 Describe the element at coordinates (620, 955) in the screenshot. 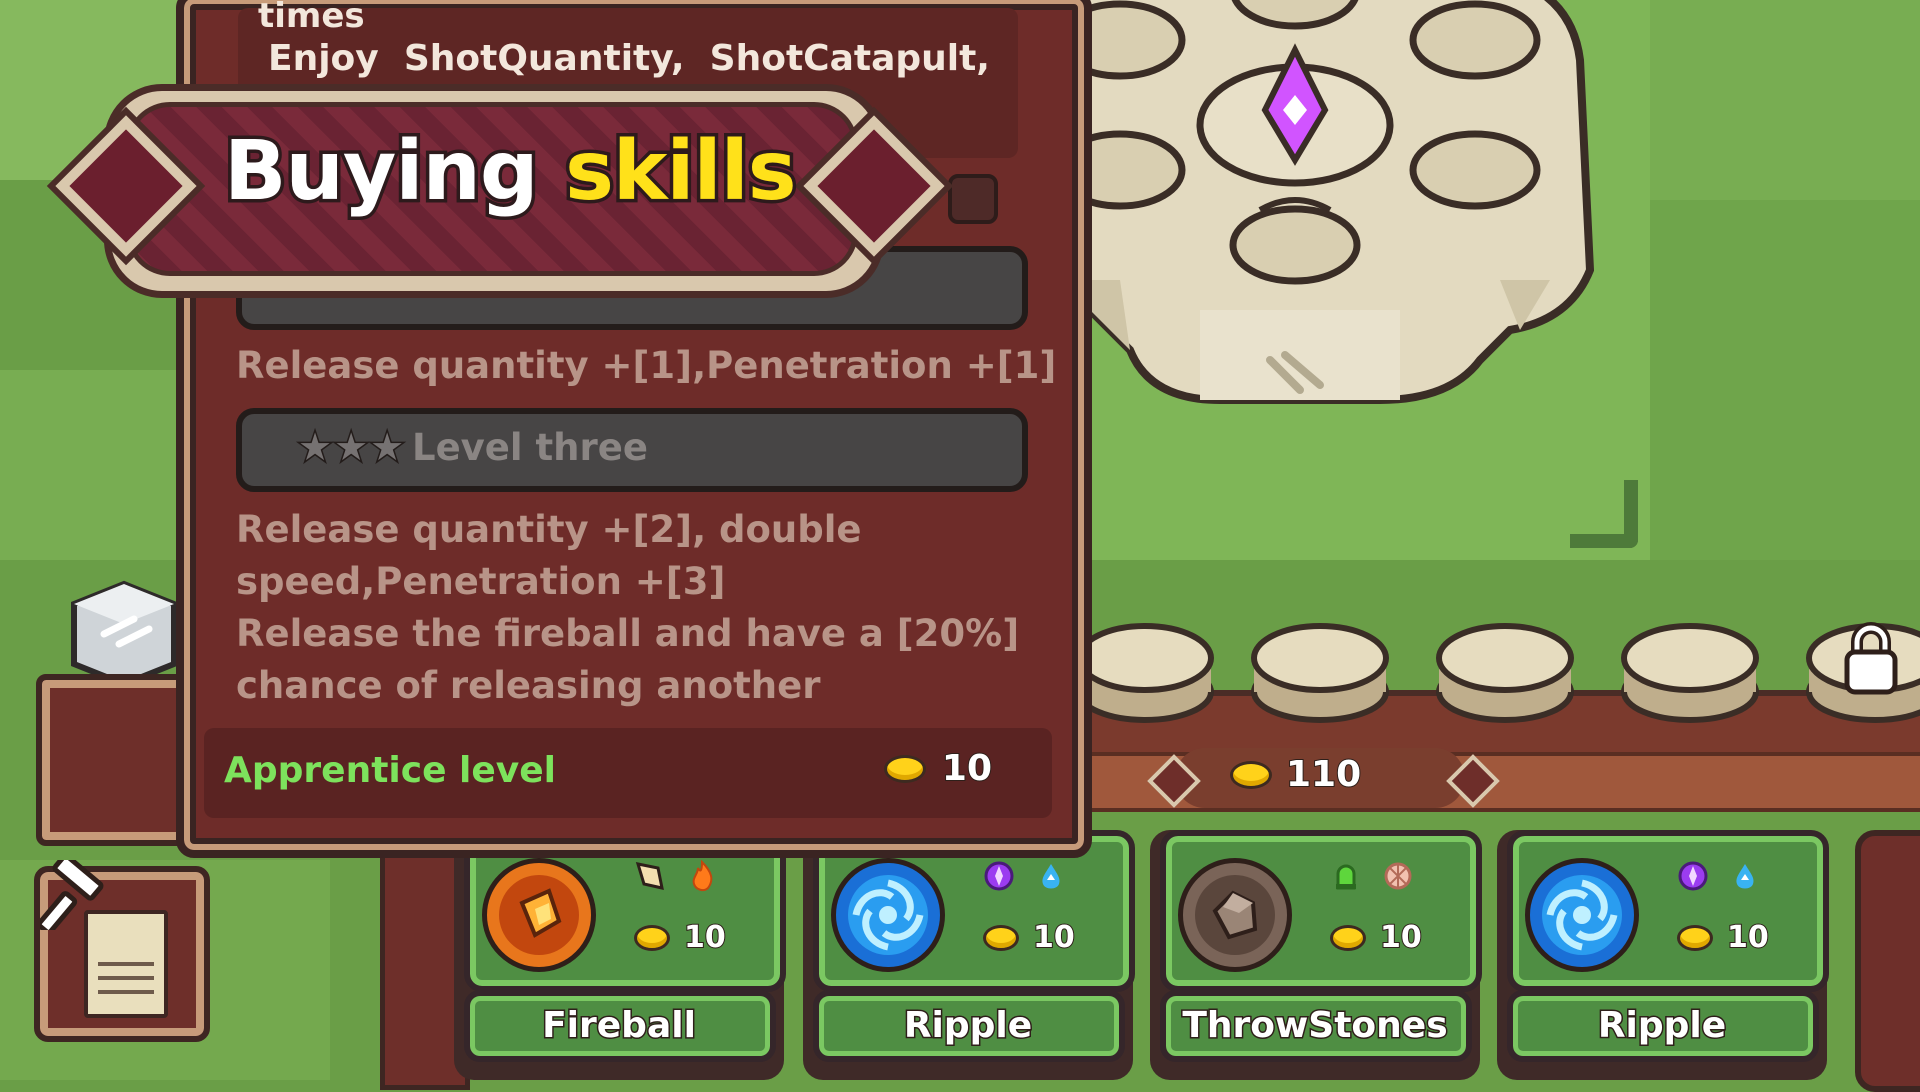

I see `skill-card-fireball: 10 Fireball` at that location.